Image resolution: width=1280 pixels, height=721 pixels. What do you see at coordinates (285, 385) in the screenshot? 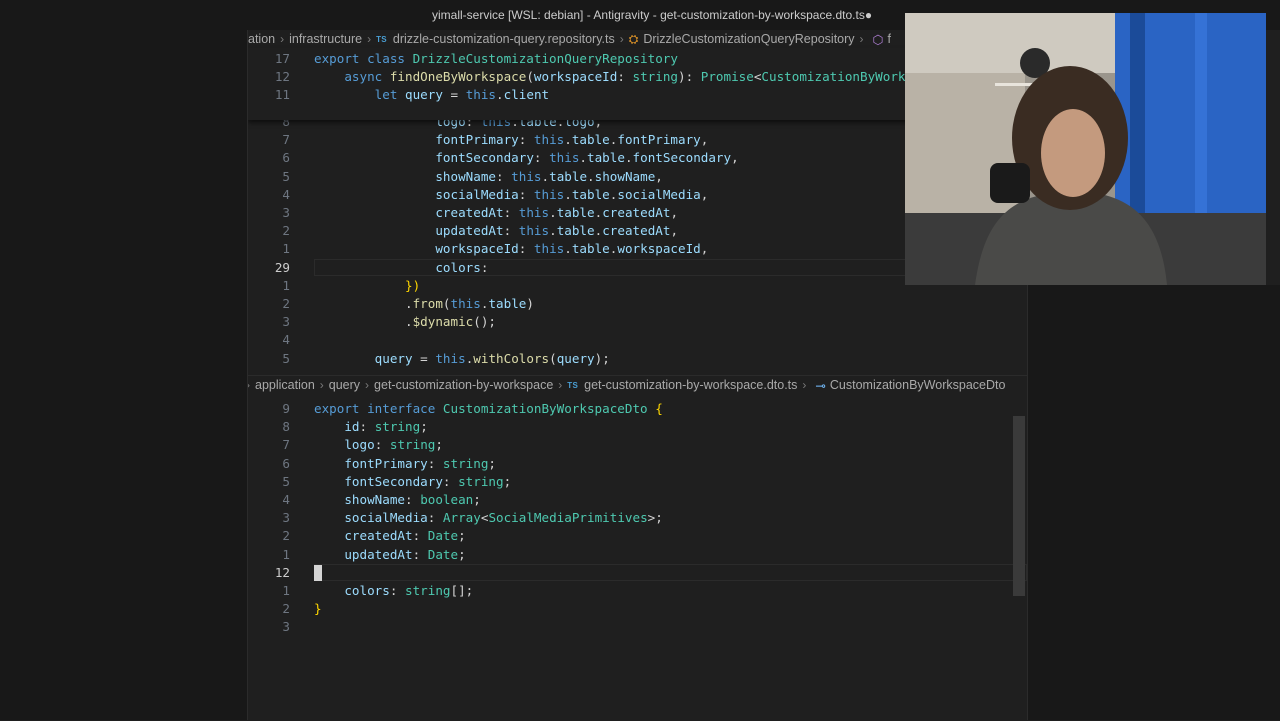
I see `breadcrumb-text: application` at bounding box center [285, 385].